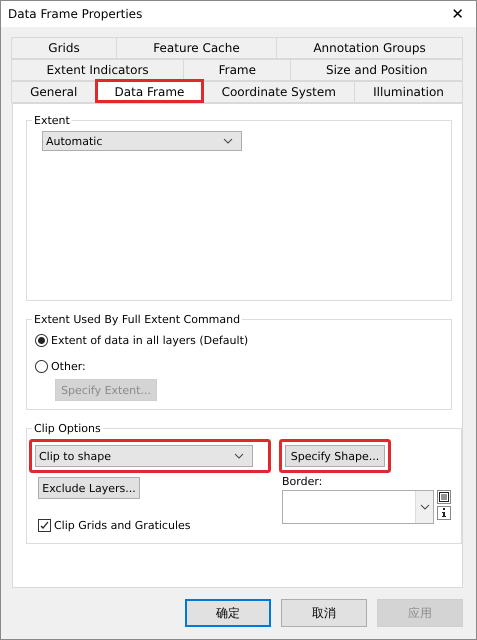 This screenshot has height=640, width=477. What do you see at coordinates (144, 456) in the screenshot?
I see `clip-dropdown: Clip to shape` at bounding box center [144, 456].